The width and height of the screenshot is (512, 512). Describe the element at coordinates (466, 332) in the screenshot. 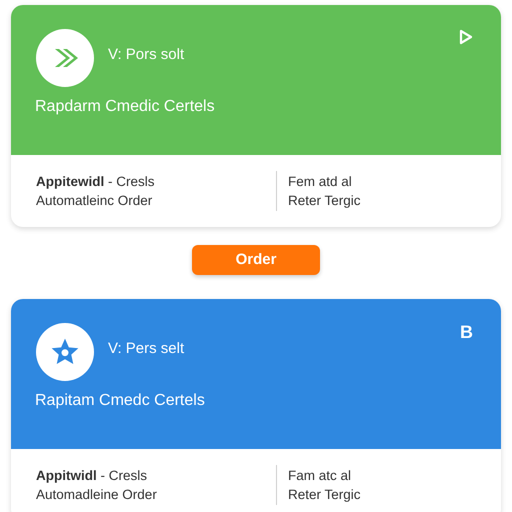

I see `corner-letter: B` at that location.